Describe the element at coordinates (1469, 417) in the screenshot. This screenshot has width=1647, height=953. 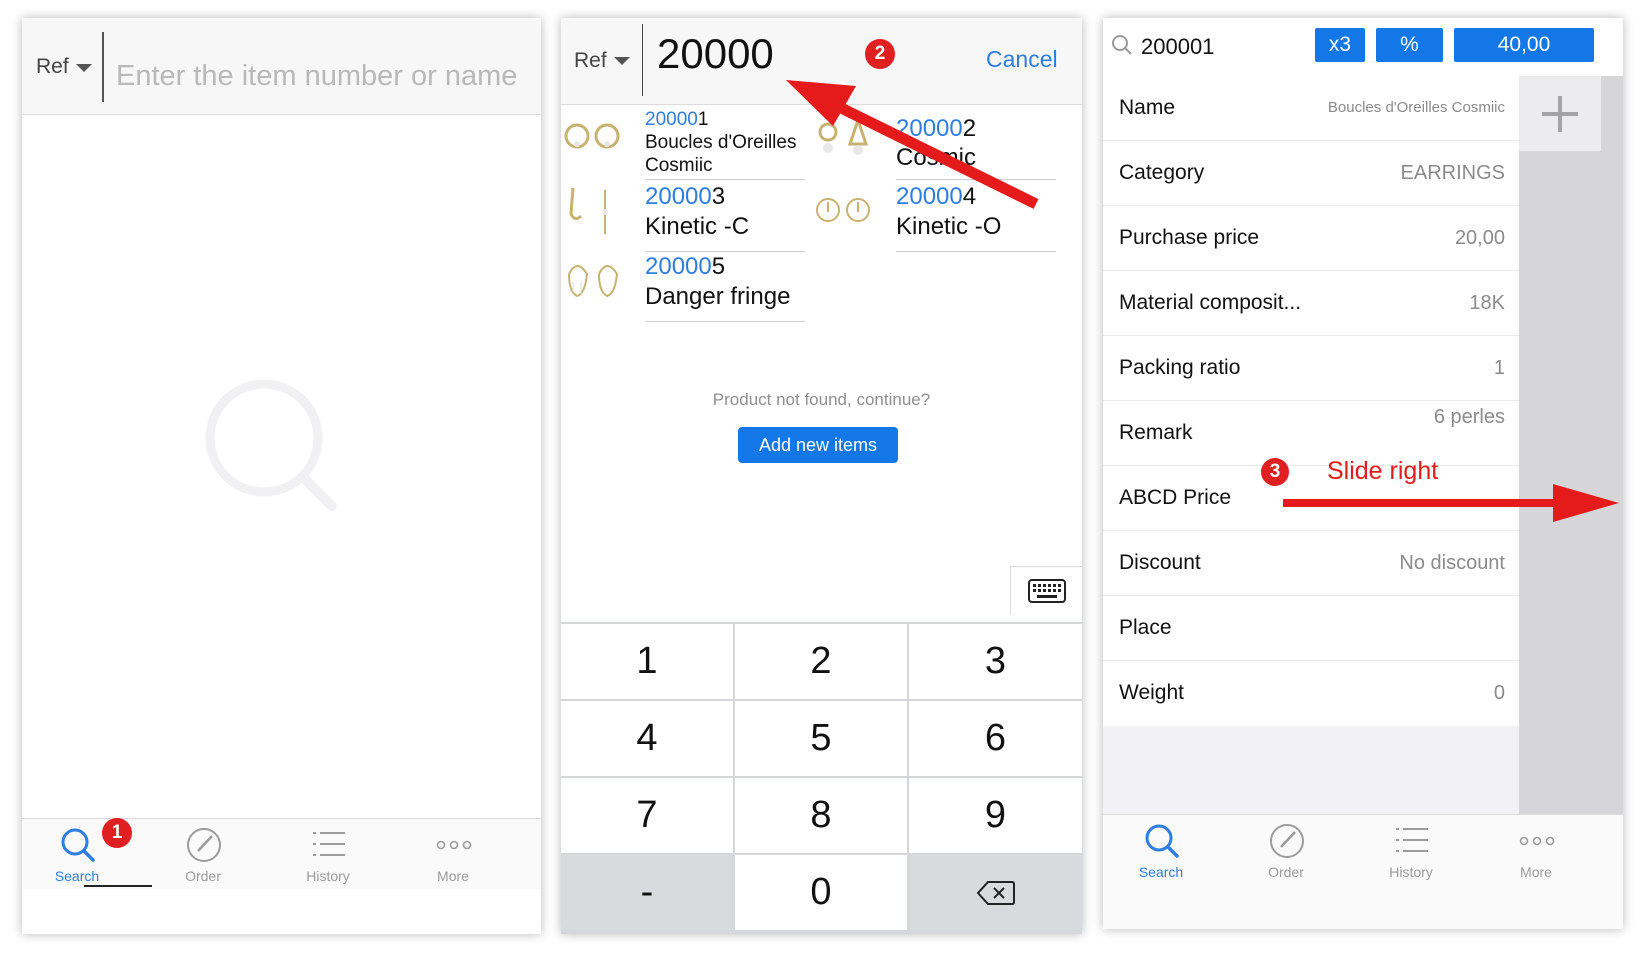
I see `detail-value: 6 perles` at that location.